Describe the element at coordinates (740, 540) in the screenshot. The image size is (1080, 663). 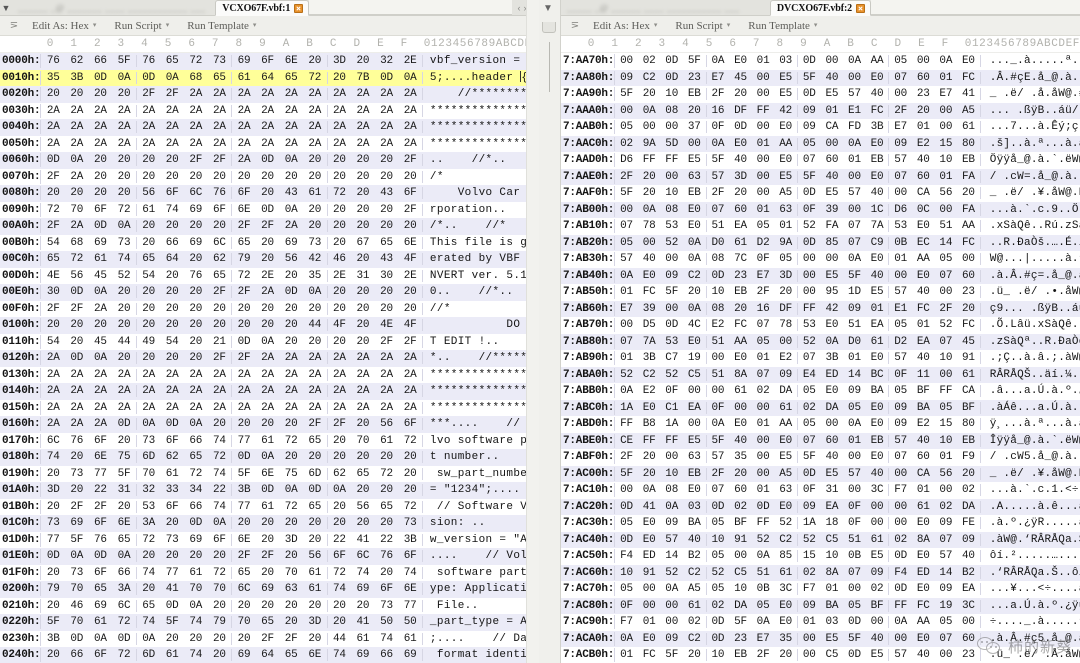
I see `hex-byte-cell: 91` at that location.